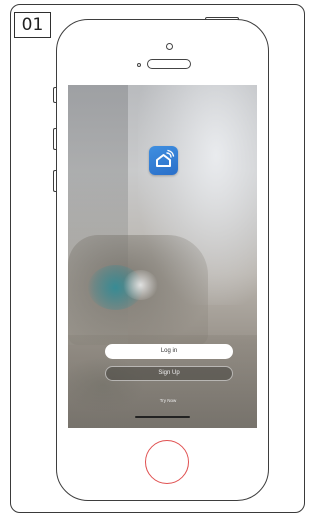 The height and width of the screenshot is (517, 320). What do you see at coordinates (169, 373) in the screenshot?
I see `signup-button: Sign Up` at bounding box center [169, 373].